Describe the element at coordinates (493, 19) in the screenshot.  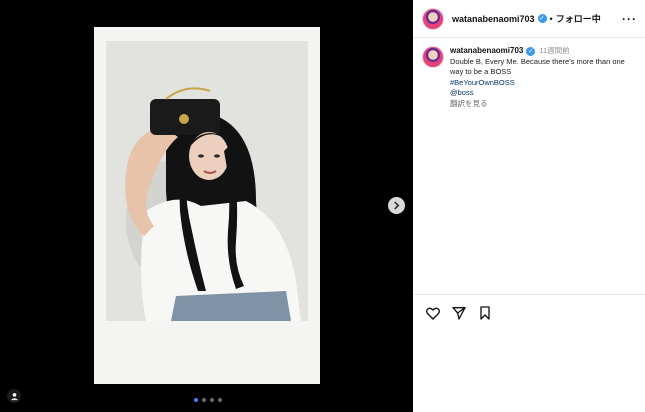
I see `username: watanabenaomi703` at that location.